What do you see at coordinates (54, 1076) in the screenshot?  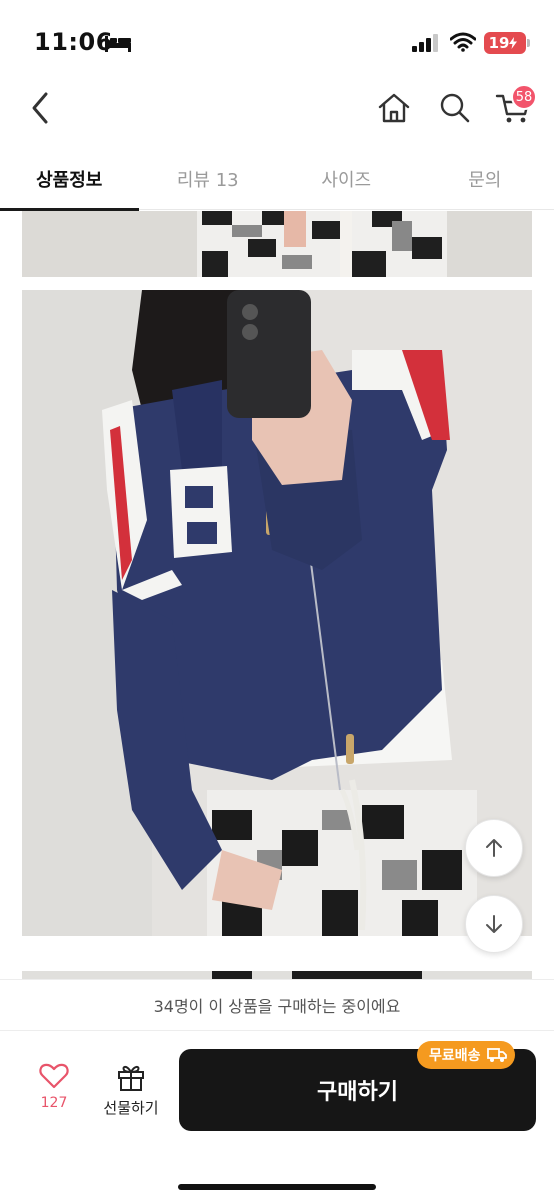 I see `heart-icon` at bounding box center [54, 1076].